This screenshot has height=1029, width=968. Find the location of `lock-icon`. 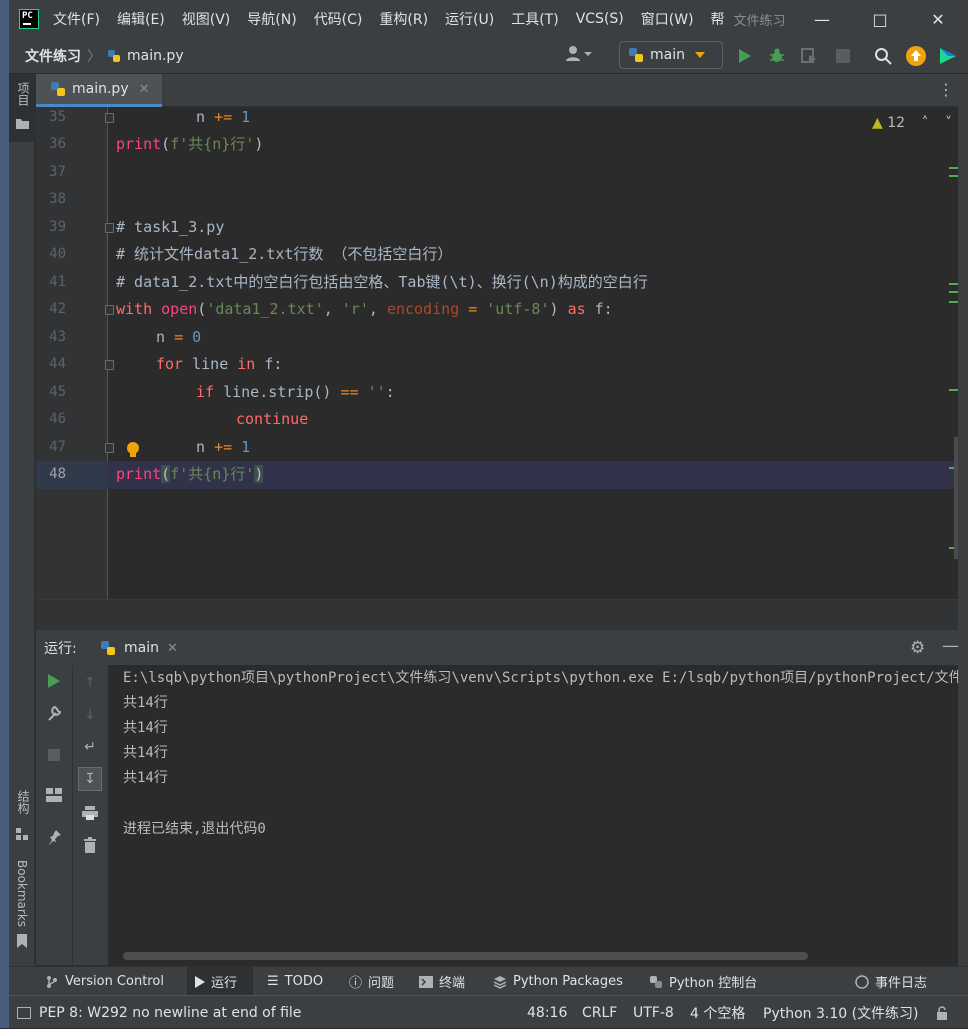

lock-icon is located at coordinates (942, 1012).